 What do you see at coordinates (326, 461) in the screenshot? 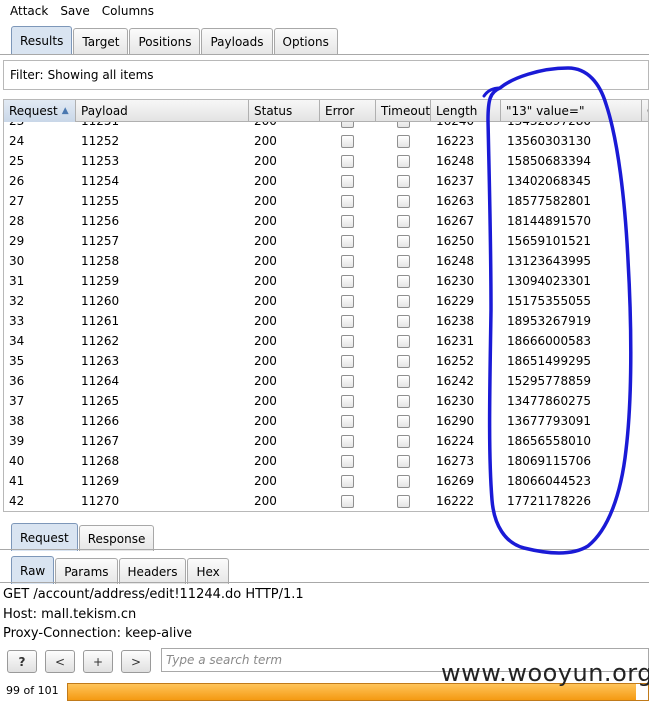
I see `table-row: 40 11268 200 16273 18069115706` at bounding box center [326, 461].